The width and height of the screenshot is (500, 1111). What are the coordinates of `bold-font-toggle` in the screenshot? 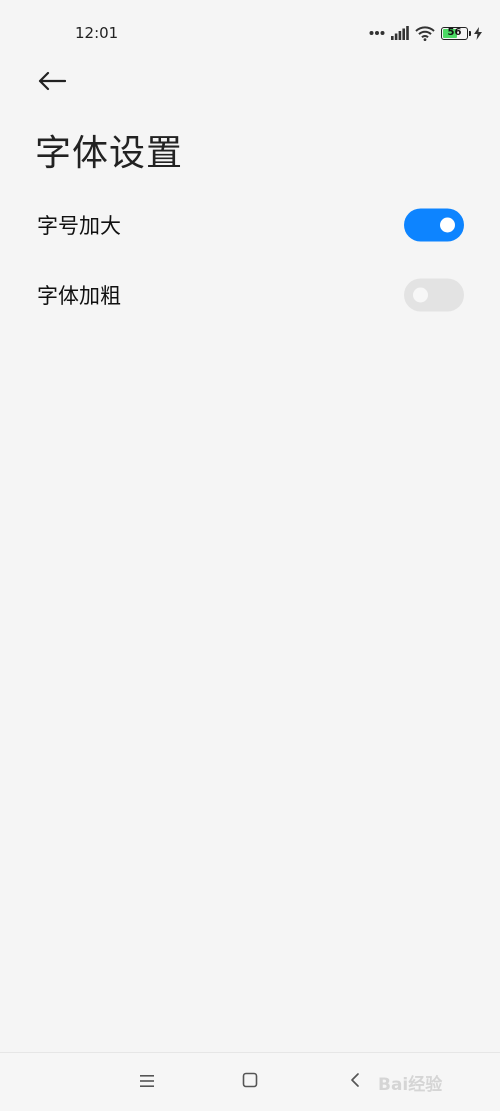 It's located at (434, 295).